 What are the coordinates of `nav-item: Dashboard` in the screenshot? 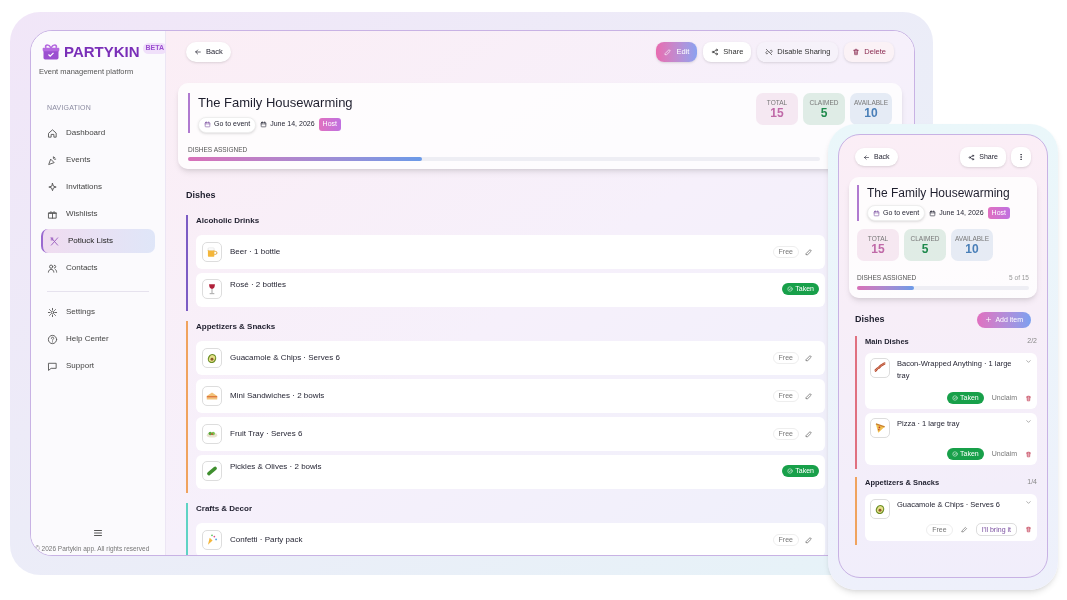 It's located at (98, 133).